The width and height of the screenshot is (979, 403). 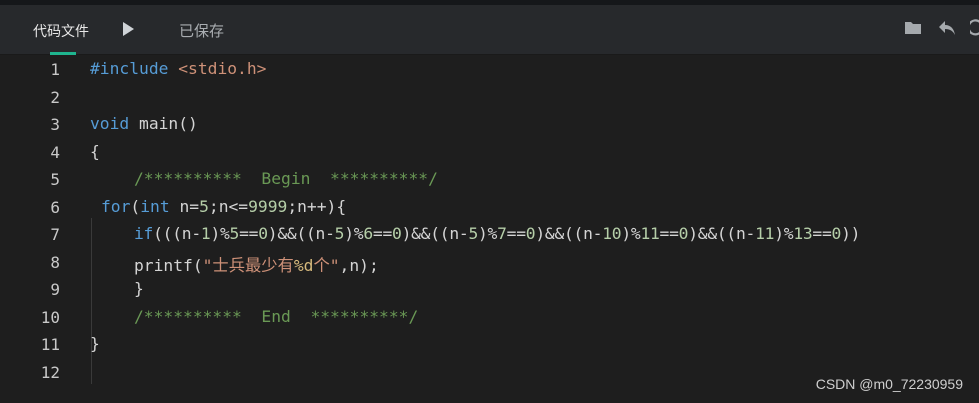 I want to click on tab-code-file: 代码文件, so click(x=61, y=31).